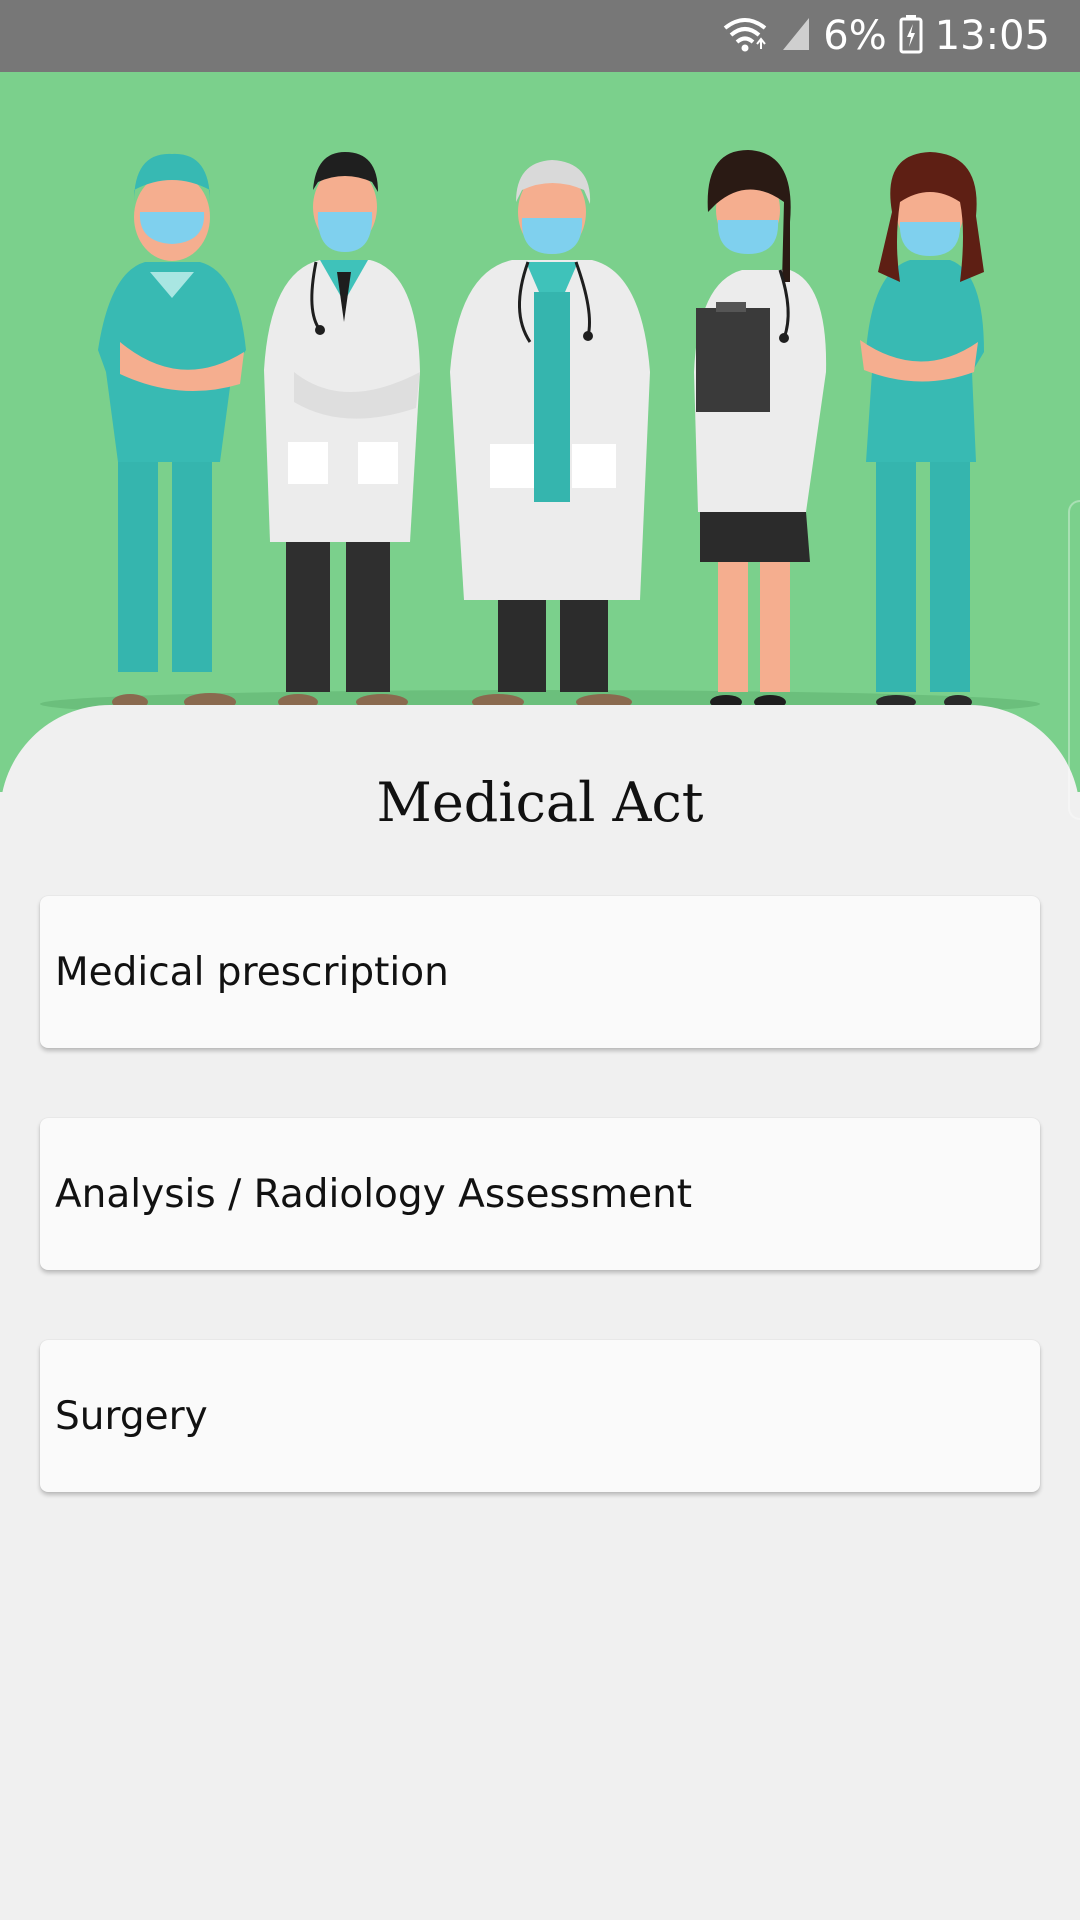 This screenshot has height=1920, width=1080. I want to click on signal-icon, so click(796, 36).